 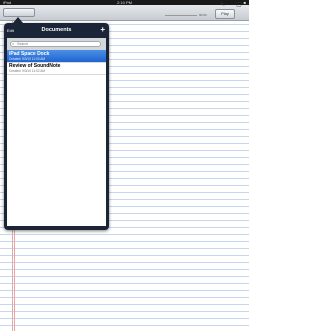 What do you see at coordinates (181, 15) in the screenshot?
I see `audio-progress-track` at bounding box center [181, 15].